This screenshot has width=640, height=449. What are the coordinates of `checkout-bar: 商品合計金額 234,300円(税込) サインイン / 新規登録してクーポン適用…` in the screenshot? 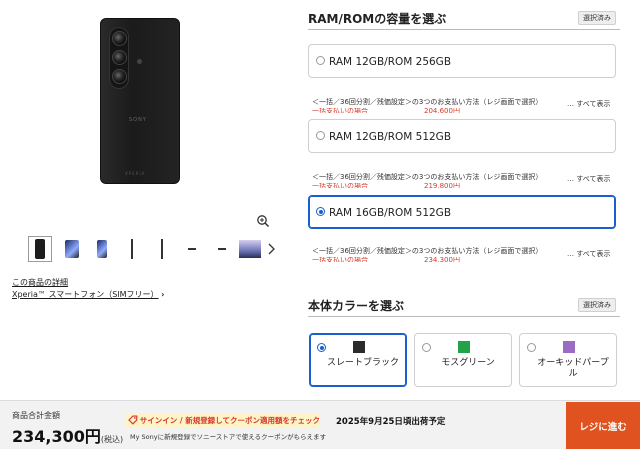 It's located at (320, 424).